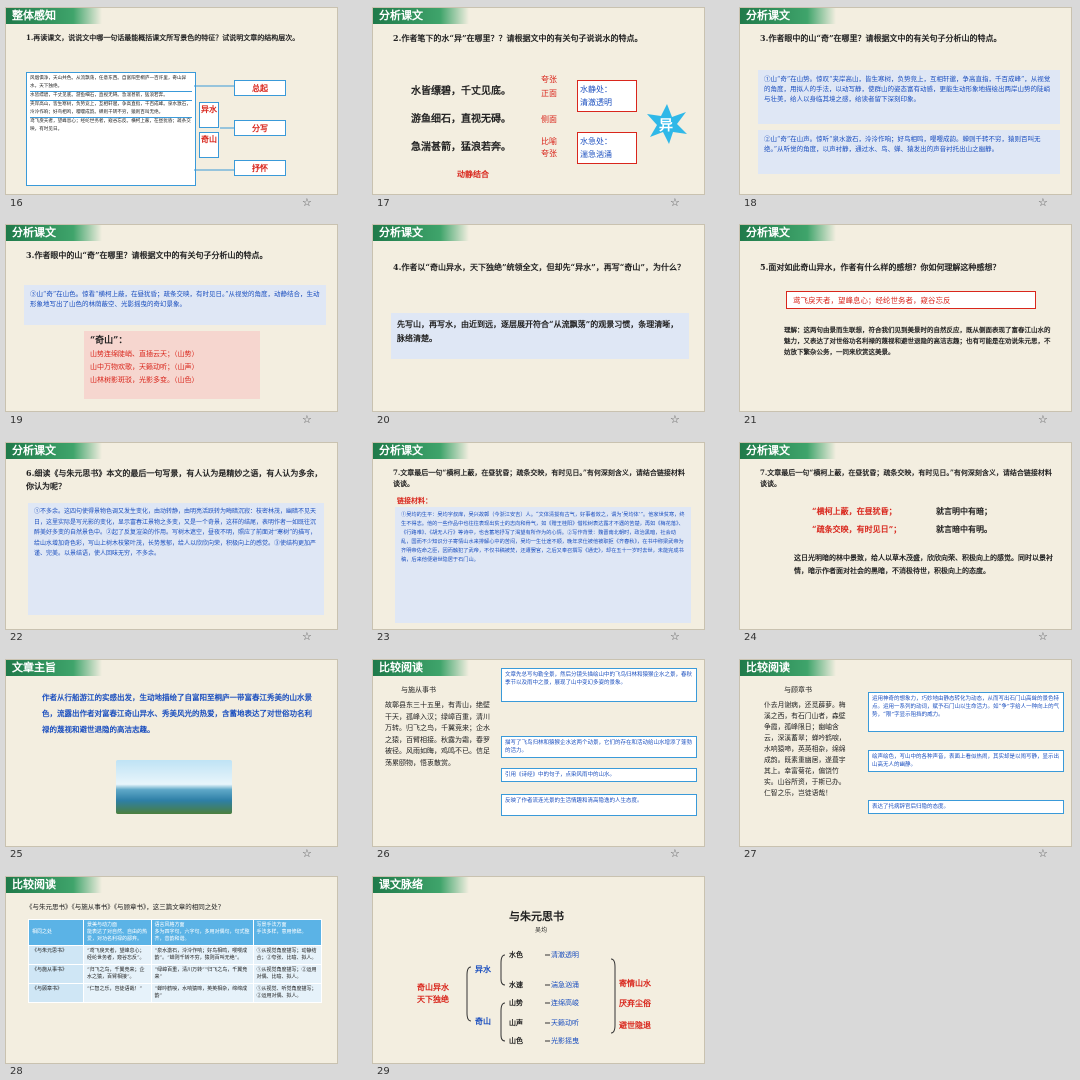 The image size is (1080, 1080). Describe the element at coordinates (54, 16) in the screenshot. I see `slide-header: 整体感知` at that location.